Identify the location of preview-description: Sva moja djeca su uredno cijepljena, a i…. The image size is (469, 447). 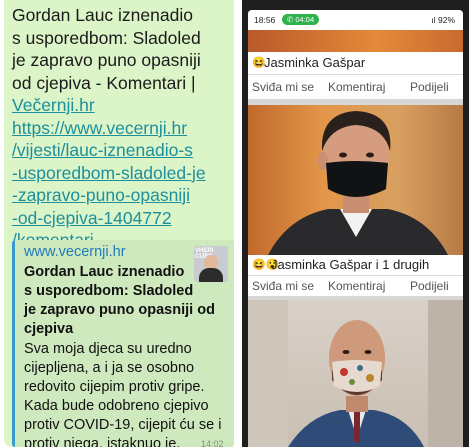
(130, 393).